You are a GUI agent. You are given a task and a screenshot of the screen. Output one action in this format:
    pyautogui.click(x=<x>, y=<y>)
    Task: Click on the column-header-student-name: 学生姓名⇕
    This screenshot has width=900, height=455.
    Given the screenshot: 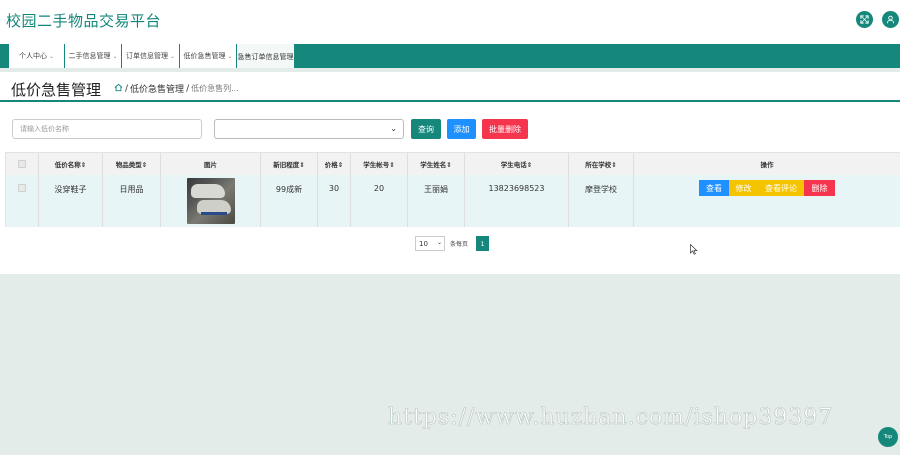 What is the action you would take?
    pyautogui.click(x=436, y=164)
    